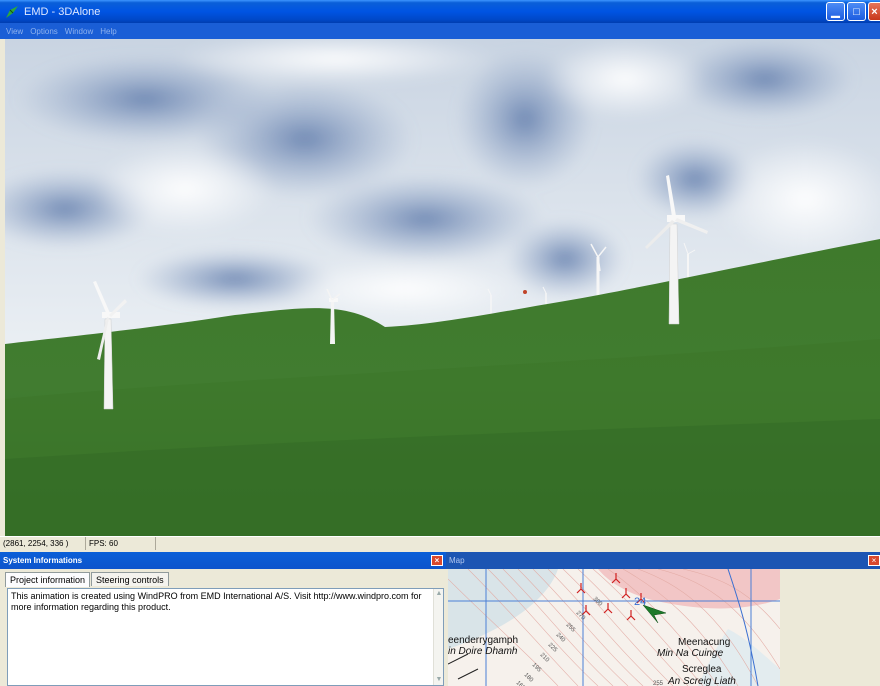 The height and width of the screenshot is (686, 880). I want to click on menu-help: Help, so click(108, 31).